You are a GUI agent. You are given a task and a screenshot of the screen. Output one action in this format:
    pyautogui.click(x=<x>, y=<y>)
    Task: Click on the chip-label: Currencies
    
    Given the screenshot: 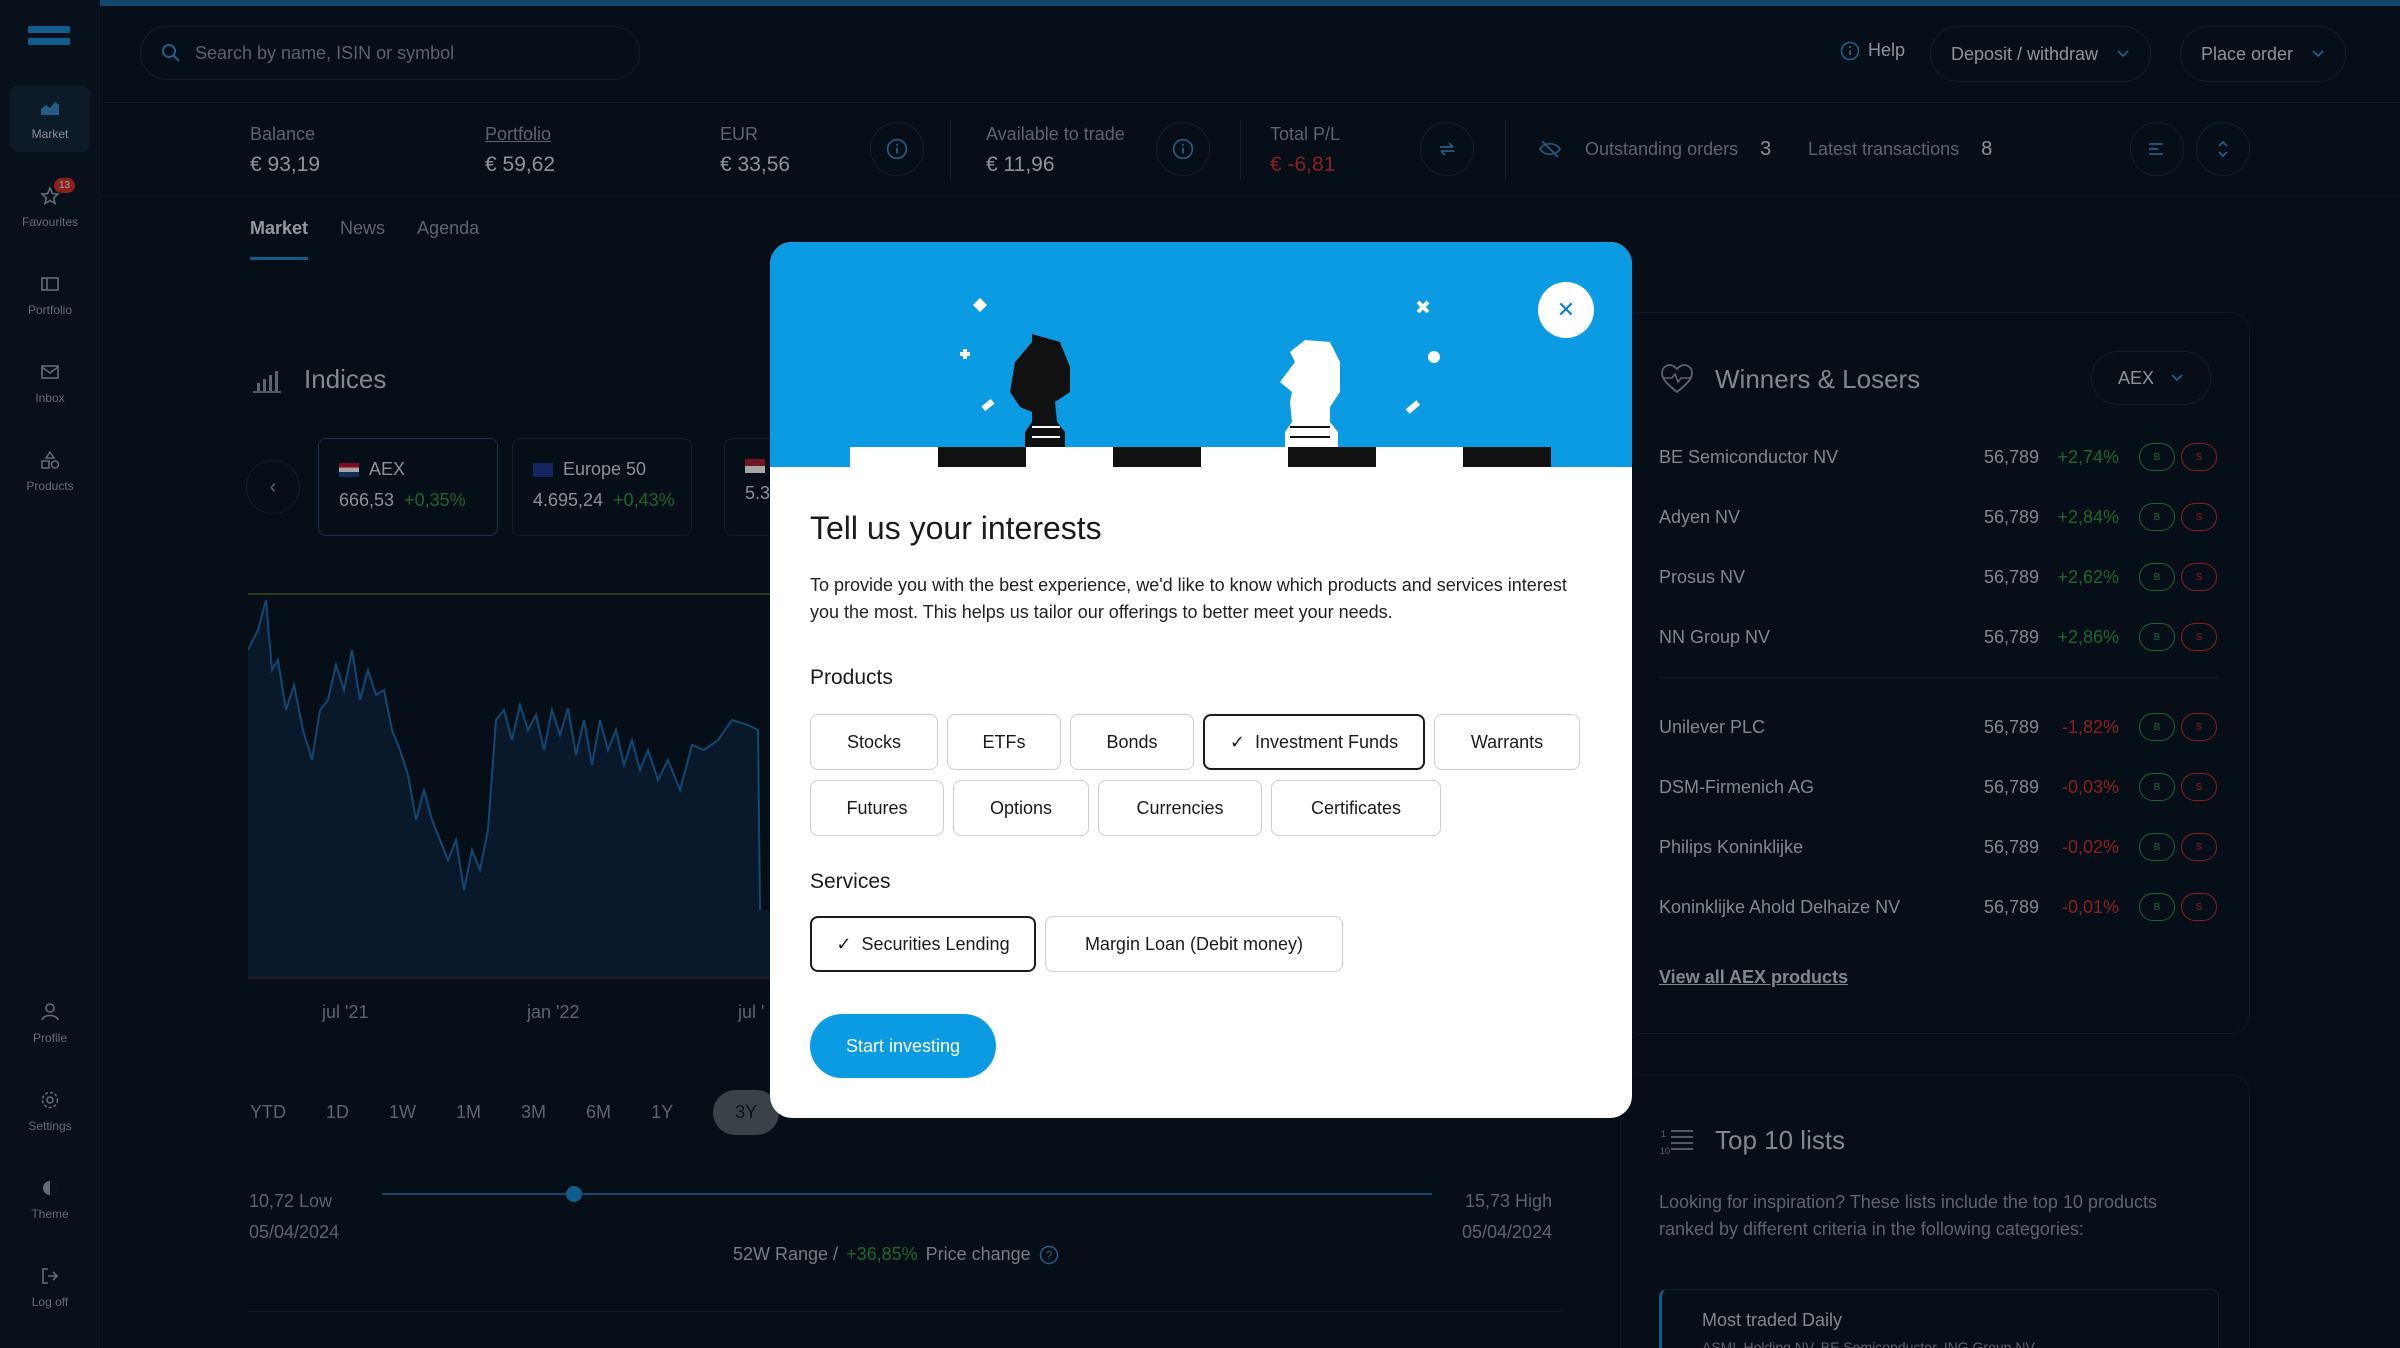 What is the action you would take?
    pyautogui.click(x=1180, y=807)
    